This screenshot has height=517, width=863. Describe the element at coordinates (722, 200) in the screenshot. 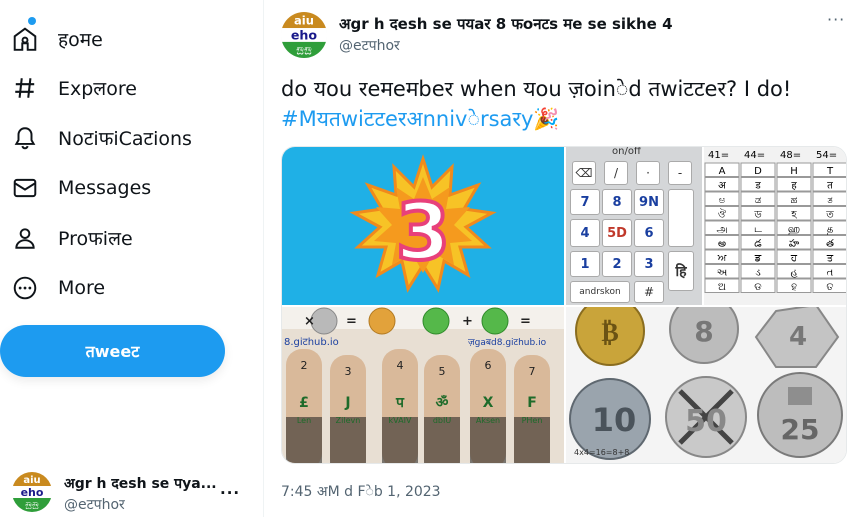

I see `table-cell-text: ಅ` at that location.